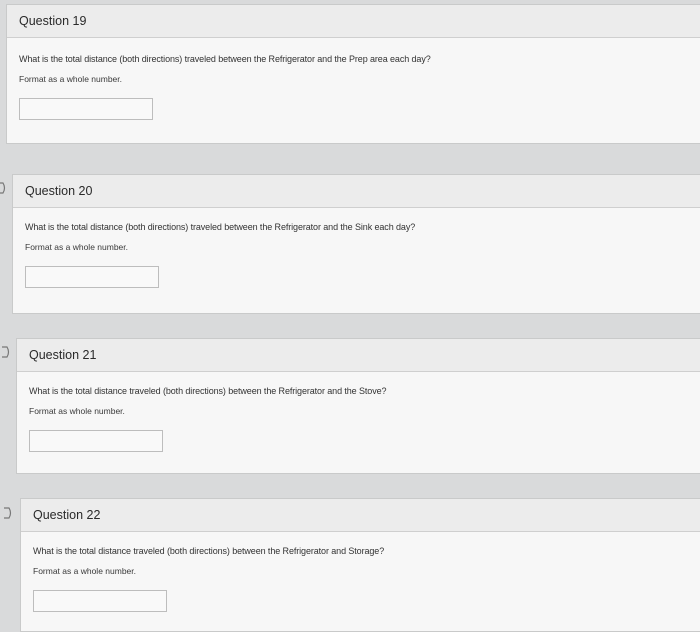  Describe the element at coordinates (77, 411) in the screenshot. I see `question-format-instruction: Format as whole number.` at that location.